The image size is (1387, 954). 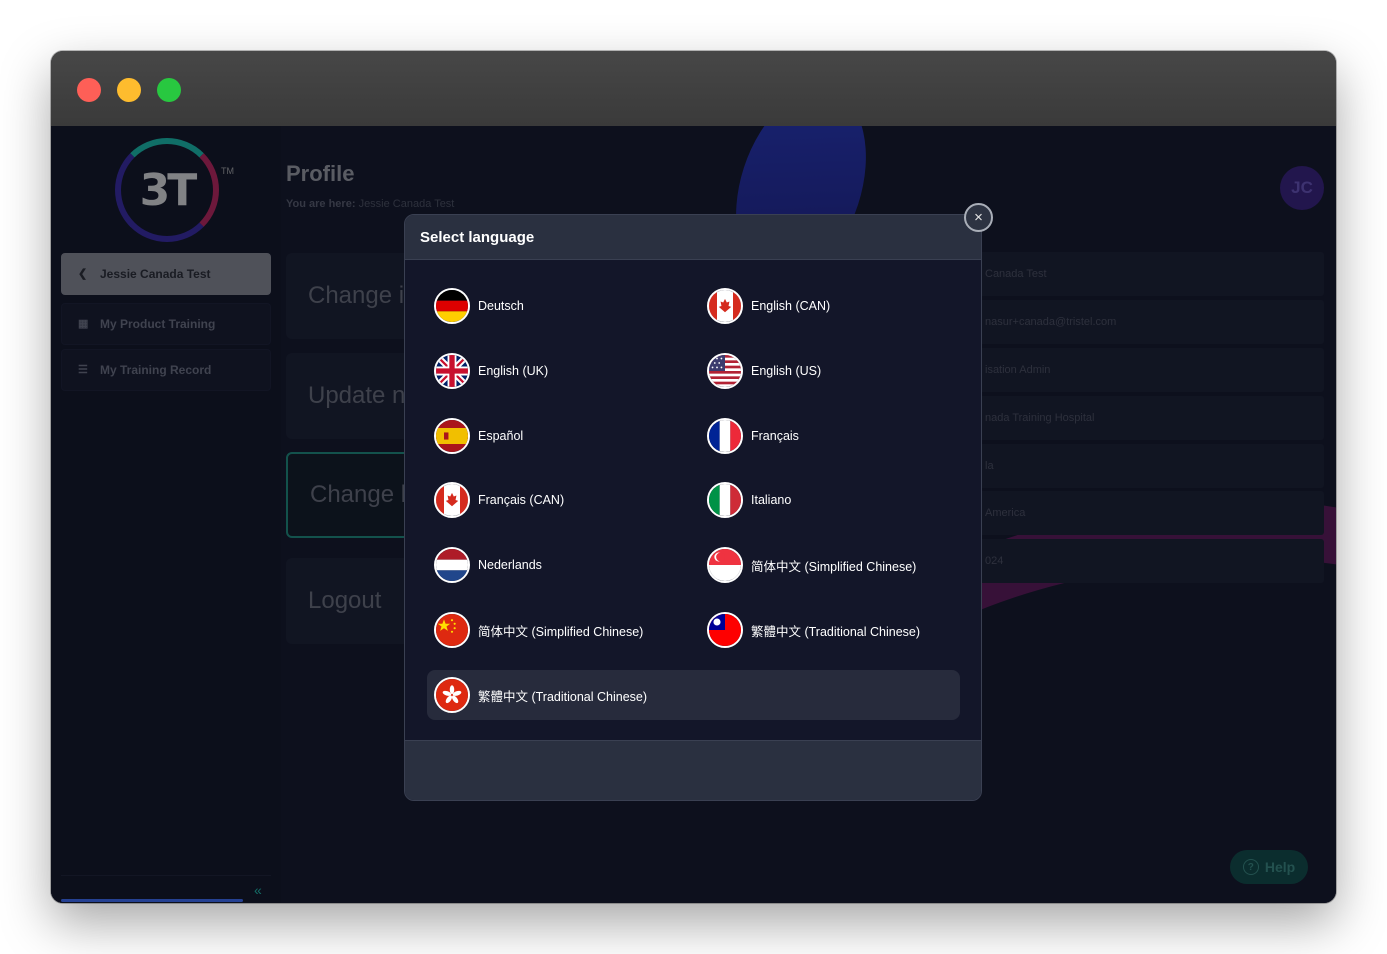 I want to click on modal-footer, so click(x=693, y=770).